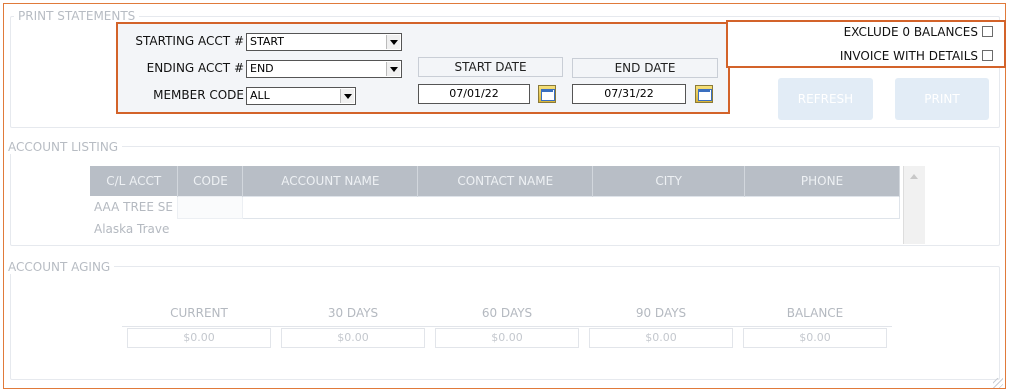 Image resolution: width=1009 pixels, height=392 pixels. What do you see at coordinates (198, 95) in the screenshot?
I see `member-code-label: MEMBER CODE` at bounding box center [198, 95].